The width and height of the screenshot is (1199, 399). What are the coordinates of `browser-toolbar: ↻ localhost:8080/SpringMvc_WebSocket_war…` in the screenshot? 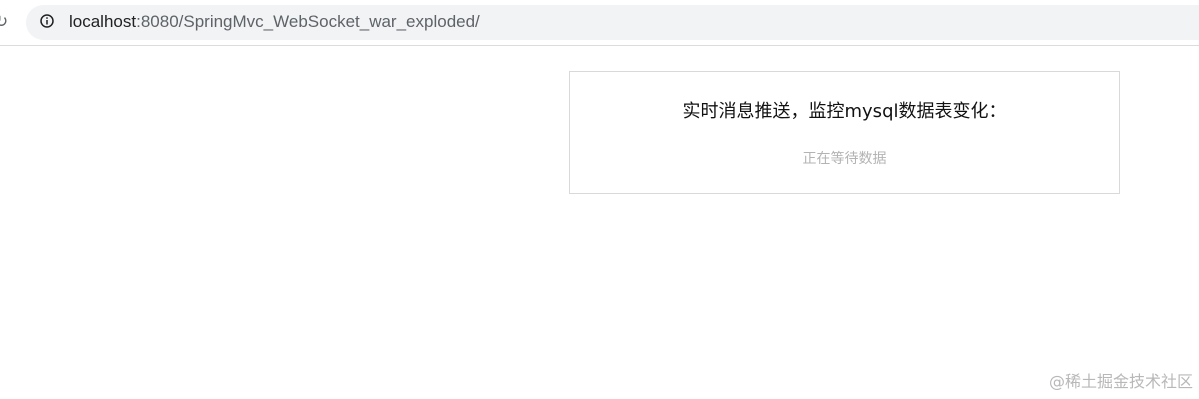 It's located at (599, 23).